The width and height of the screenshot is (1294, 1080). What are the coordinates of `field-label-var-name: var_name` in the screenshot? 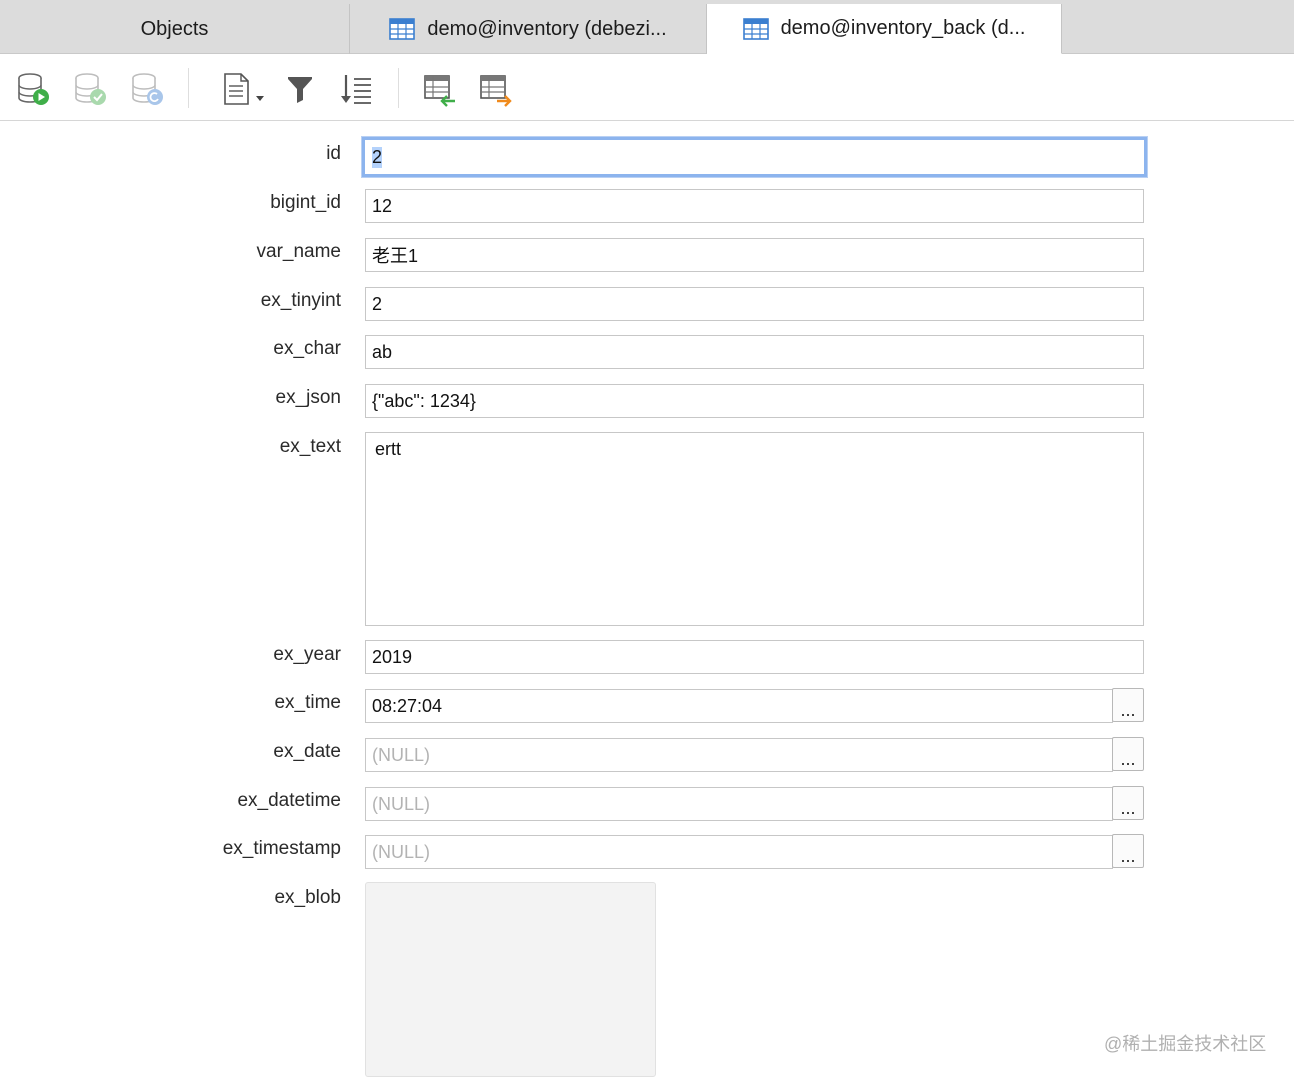 It's located at (299, 251).